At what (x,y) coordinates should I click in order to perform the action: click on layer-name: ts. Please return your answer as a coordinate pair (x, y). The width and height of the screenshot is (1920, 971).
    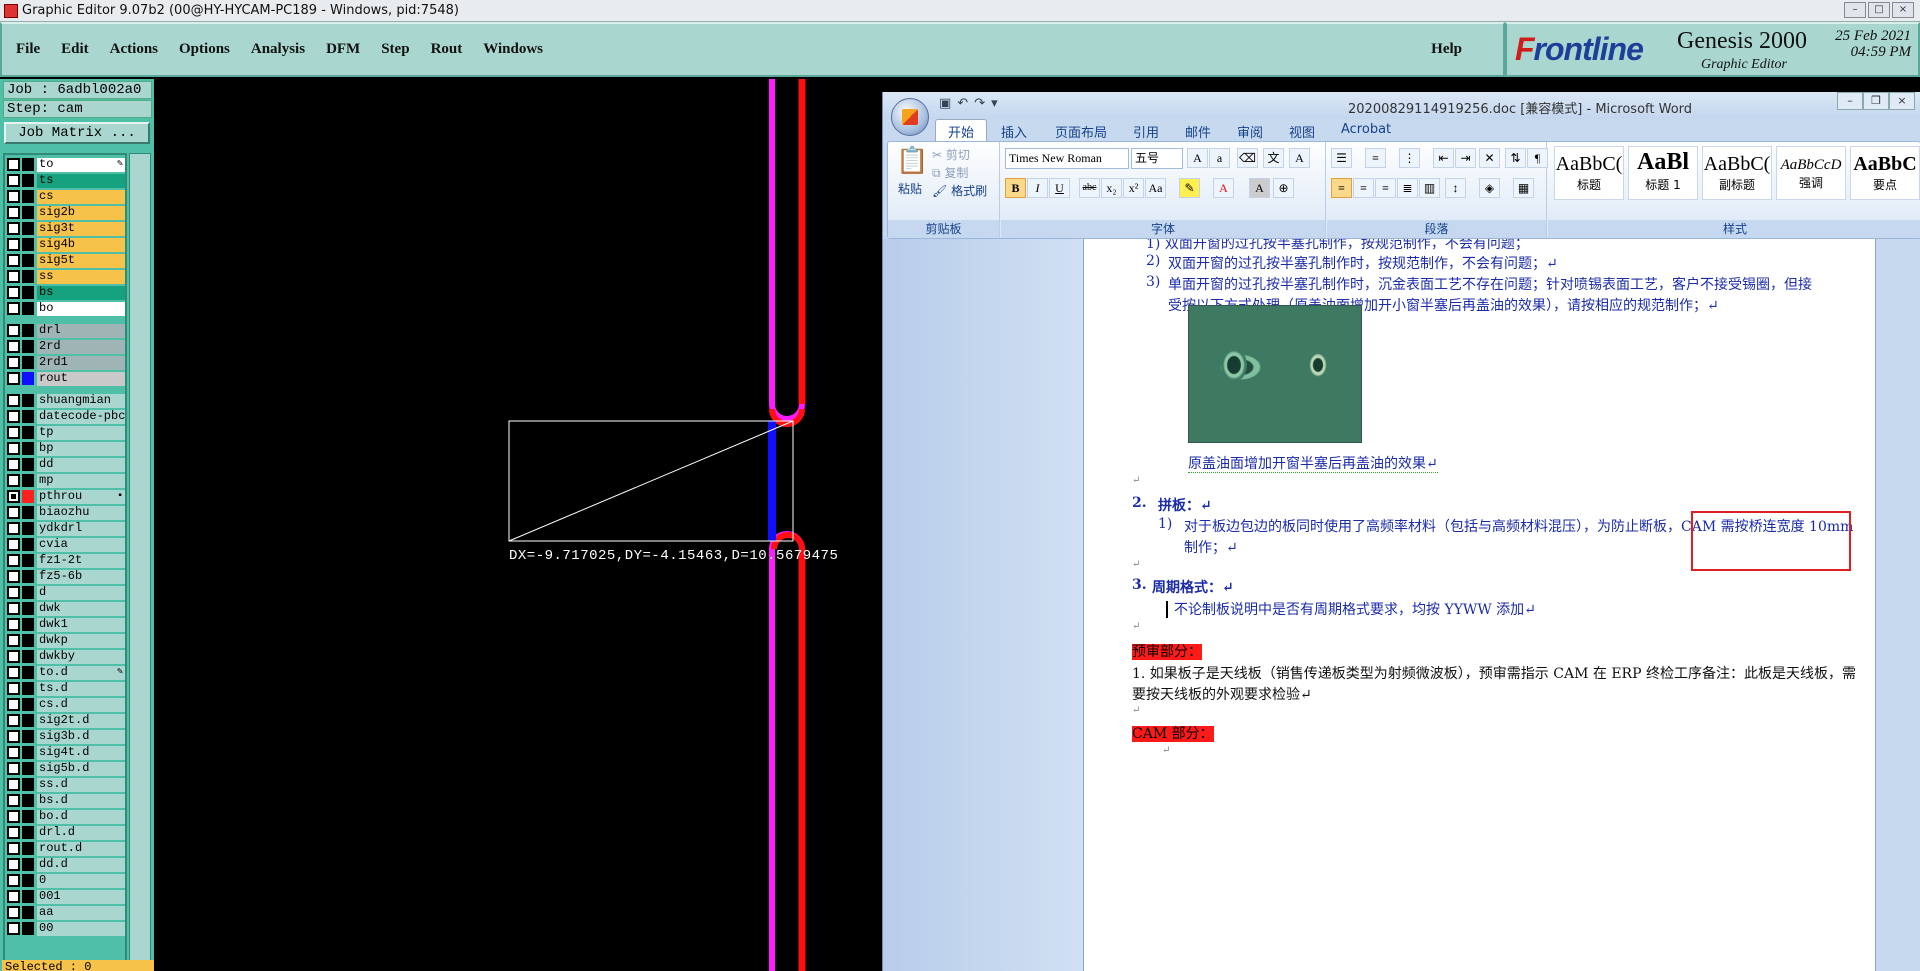
    Looking at the image, I should click on (81, 180).